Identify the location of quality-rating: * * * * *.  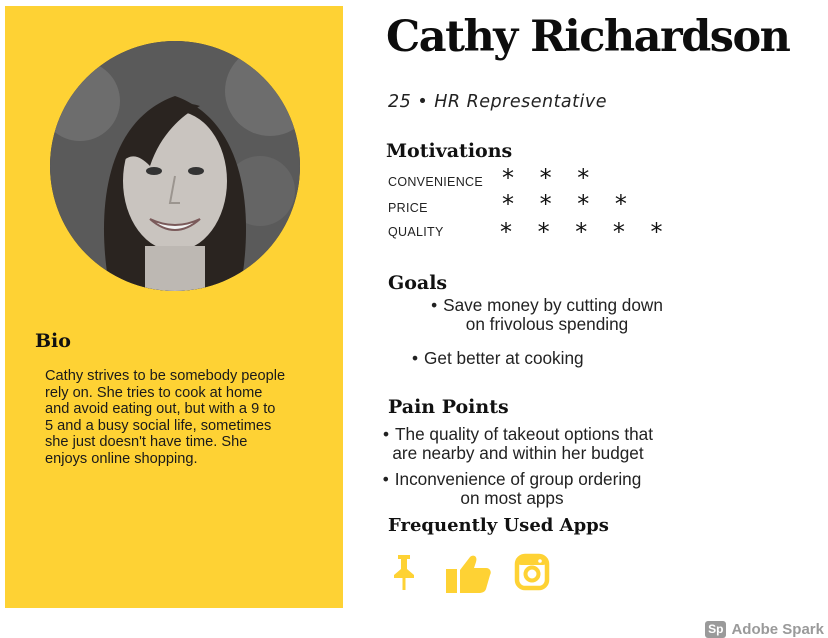
(586, 232).